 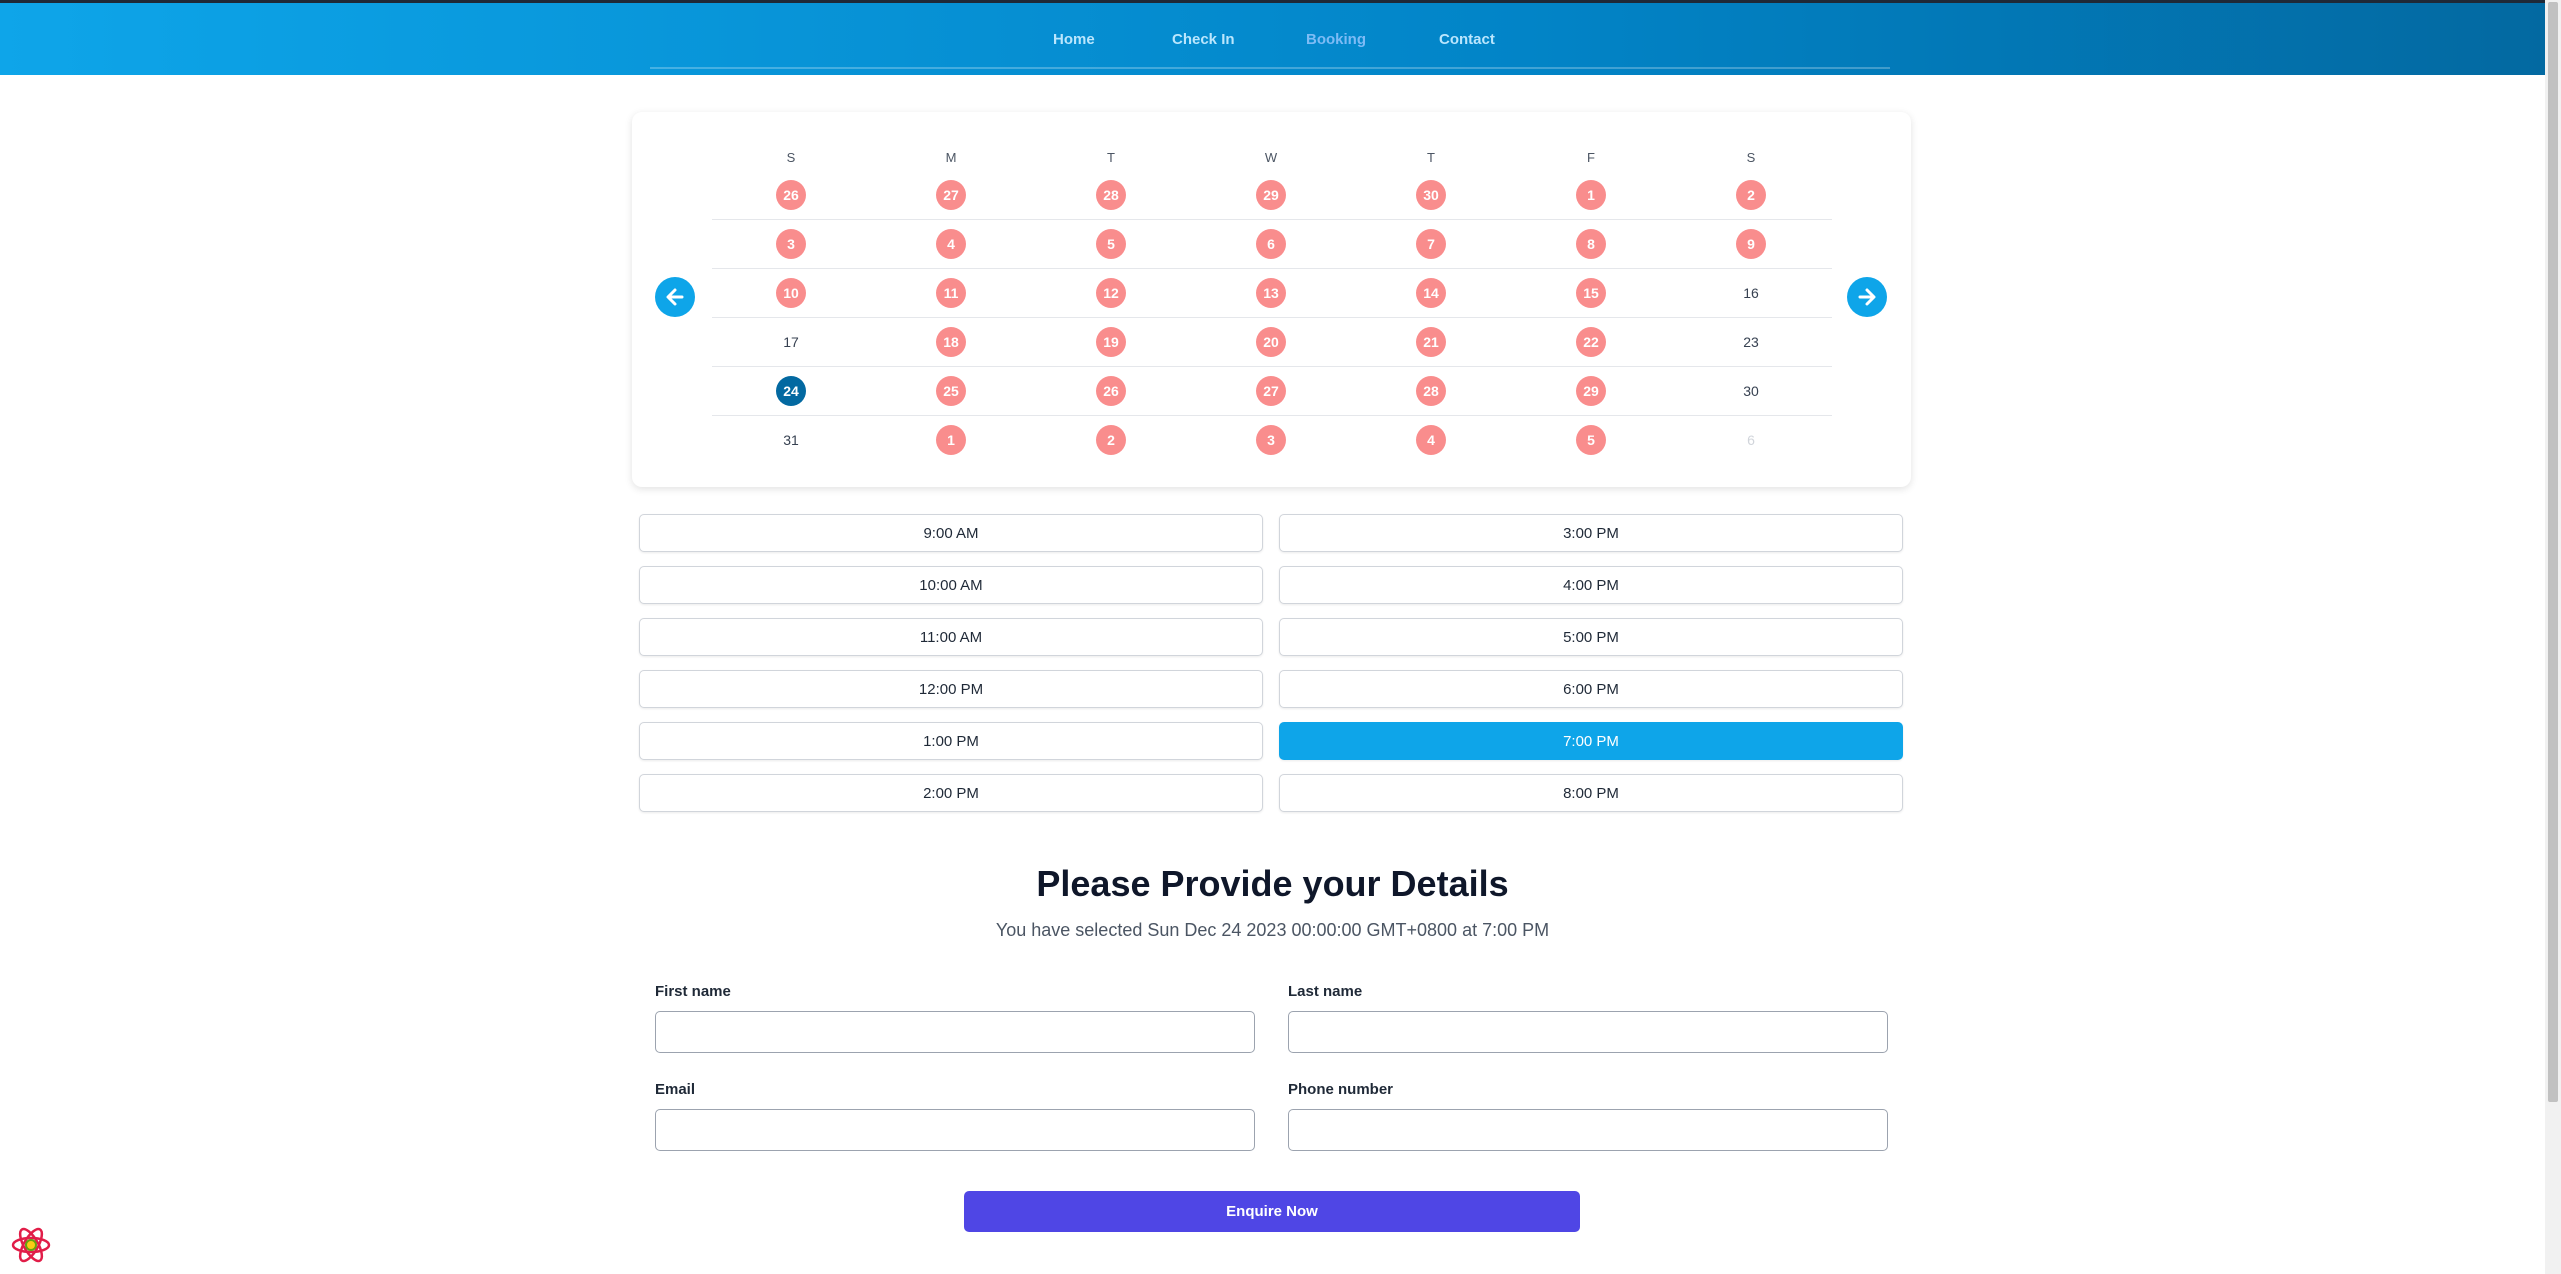 What do you see at coordinates (1336, 39) in the screenshot?
I see `nav-booking: Booking` at bounding box center [1336, 39].